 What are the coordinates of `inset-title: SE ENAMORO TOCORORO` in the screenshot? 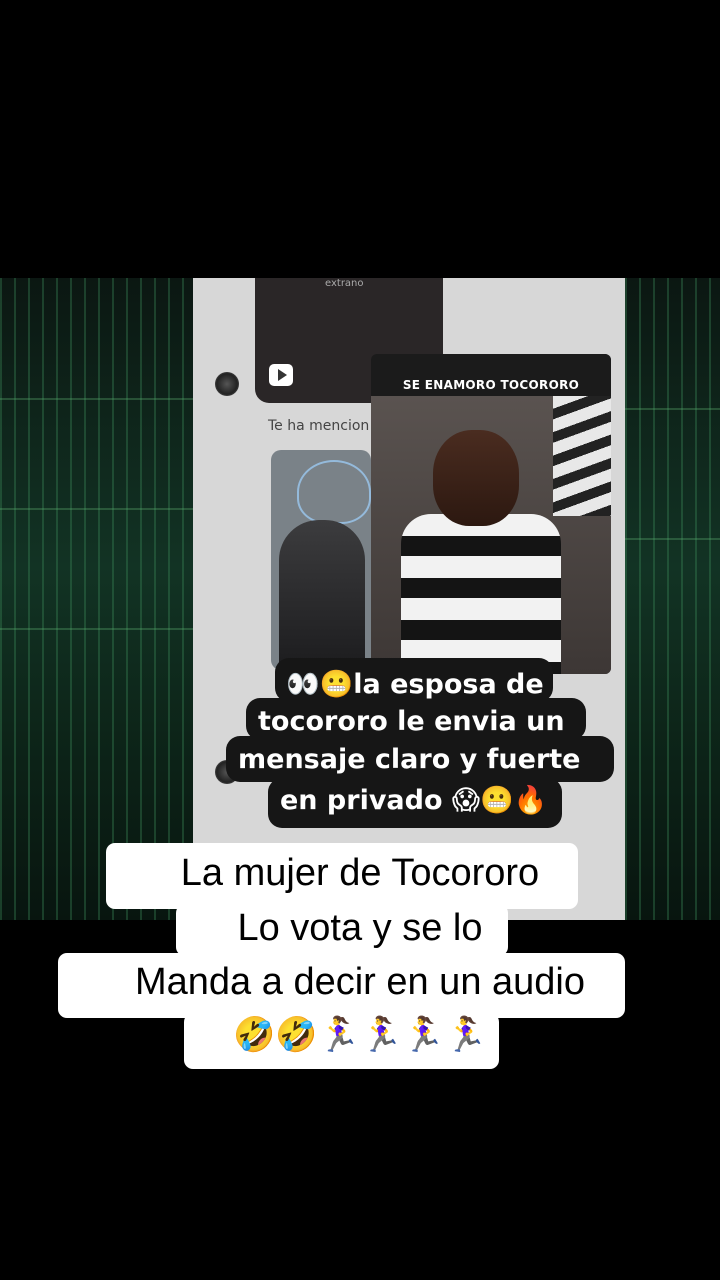 It's located at (491, 385).